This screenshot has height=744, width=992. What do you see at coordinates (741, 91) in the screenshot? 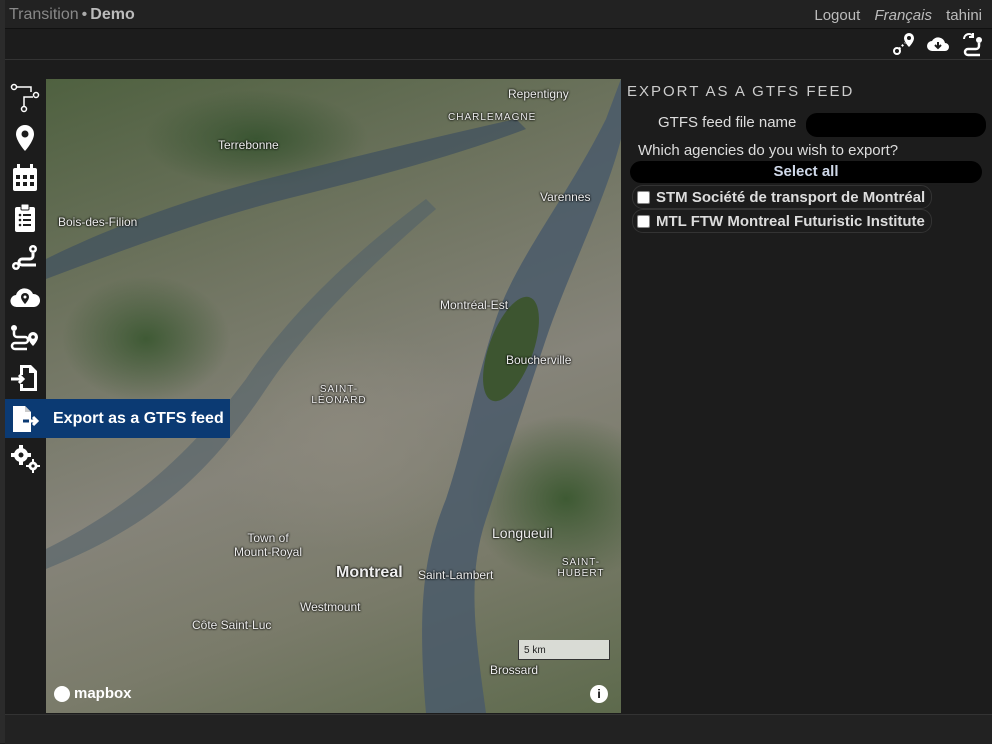
I see `panel-title: EXPORT AS A GTFS FEED` at bounding box center [741, 91].